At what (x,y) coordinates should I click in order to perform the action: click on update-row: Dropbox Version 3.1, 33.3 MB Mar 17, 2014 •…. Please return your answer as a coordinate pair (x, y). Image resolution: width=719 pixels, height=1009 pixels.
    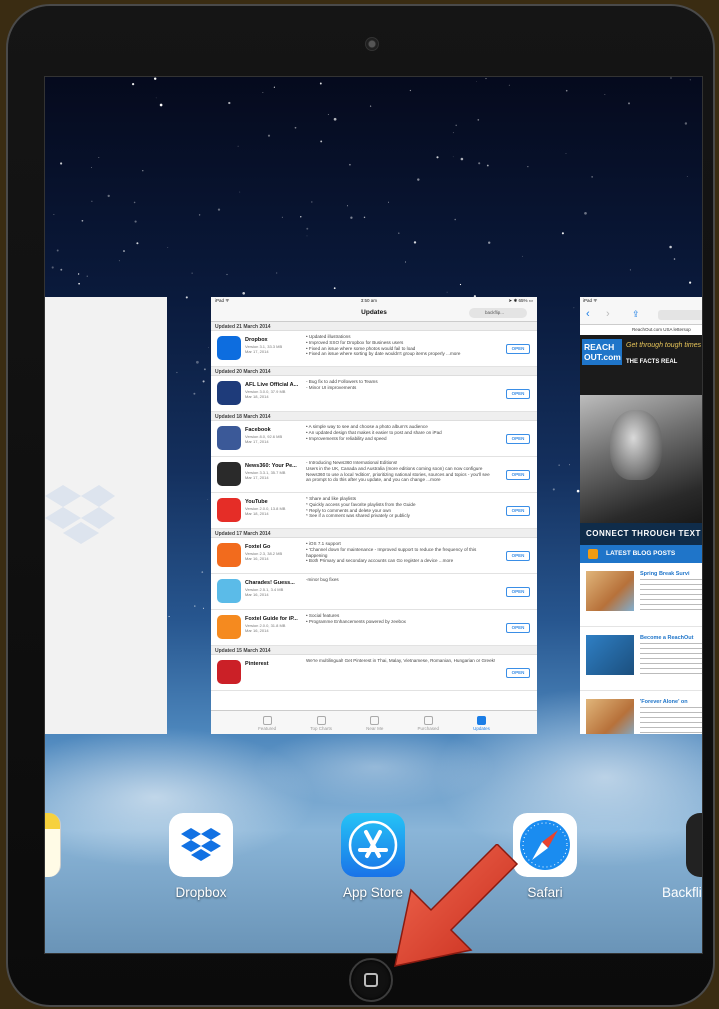
    Looking at the image, I should click on (374, 349).